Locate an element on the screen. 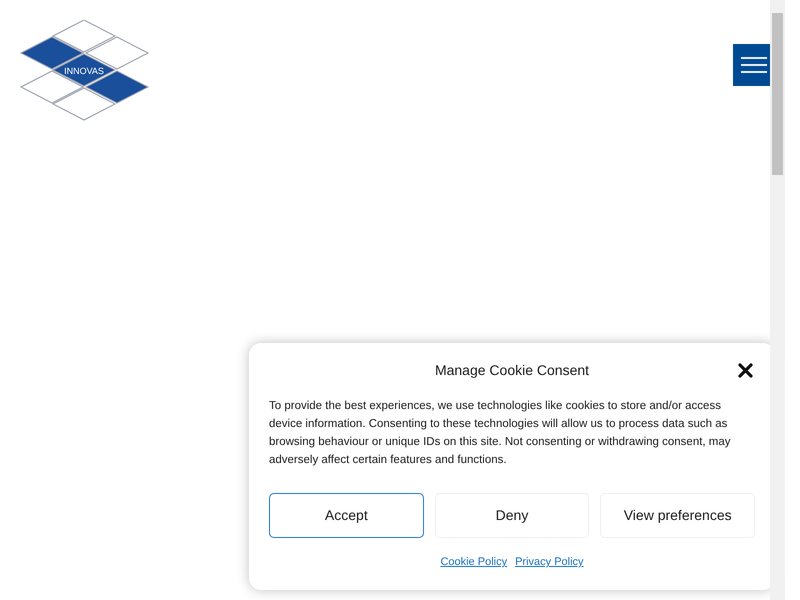 This screenshot has height=600, width=800. menu-icon is located at coordinates (754, 65).